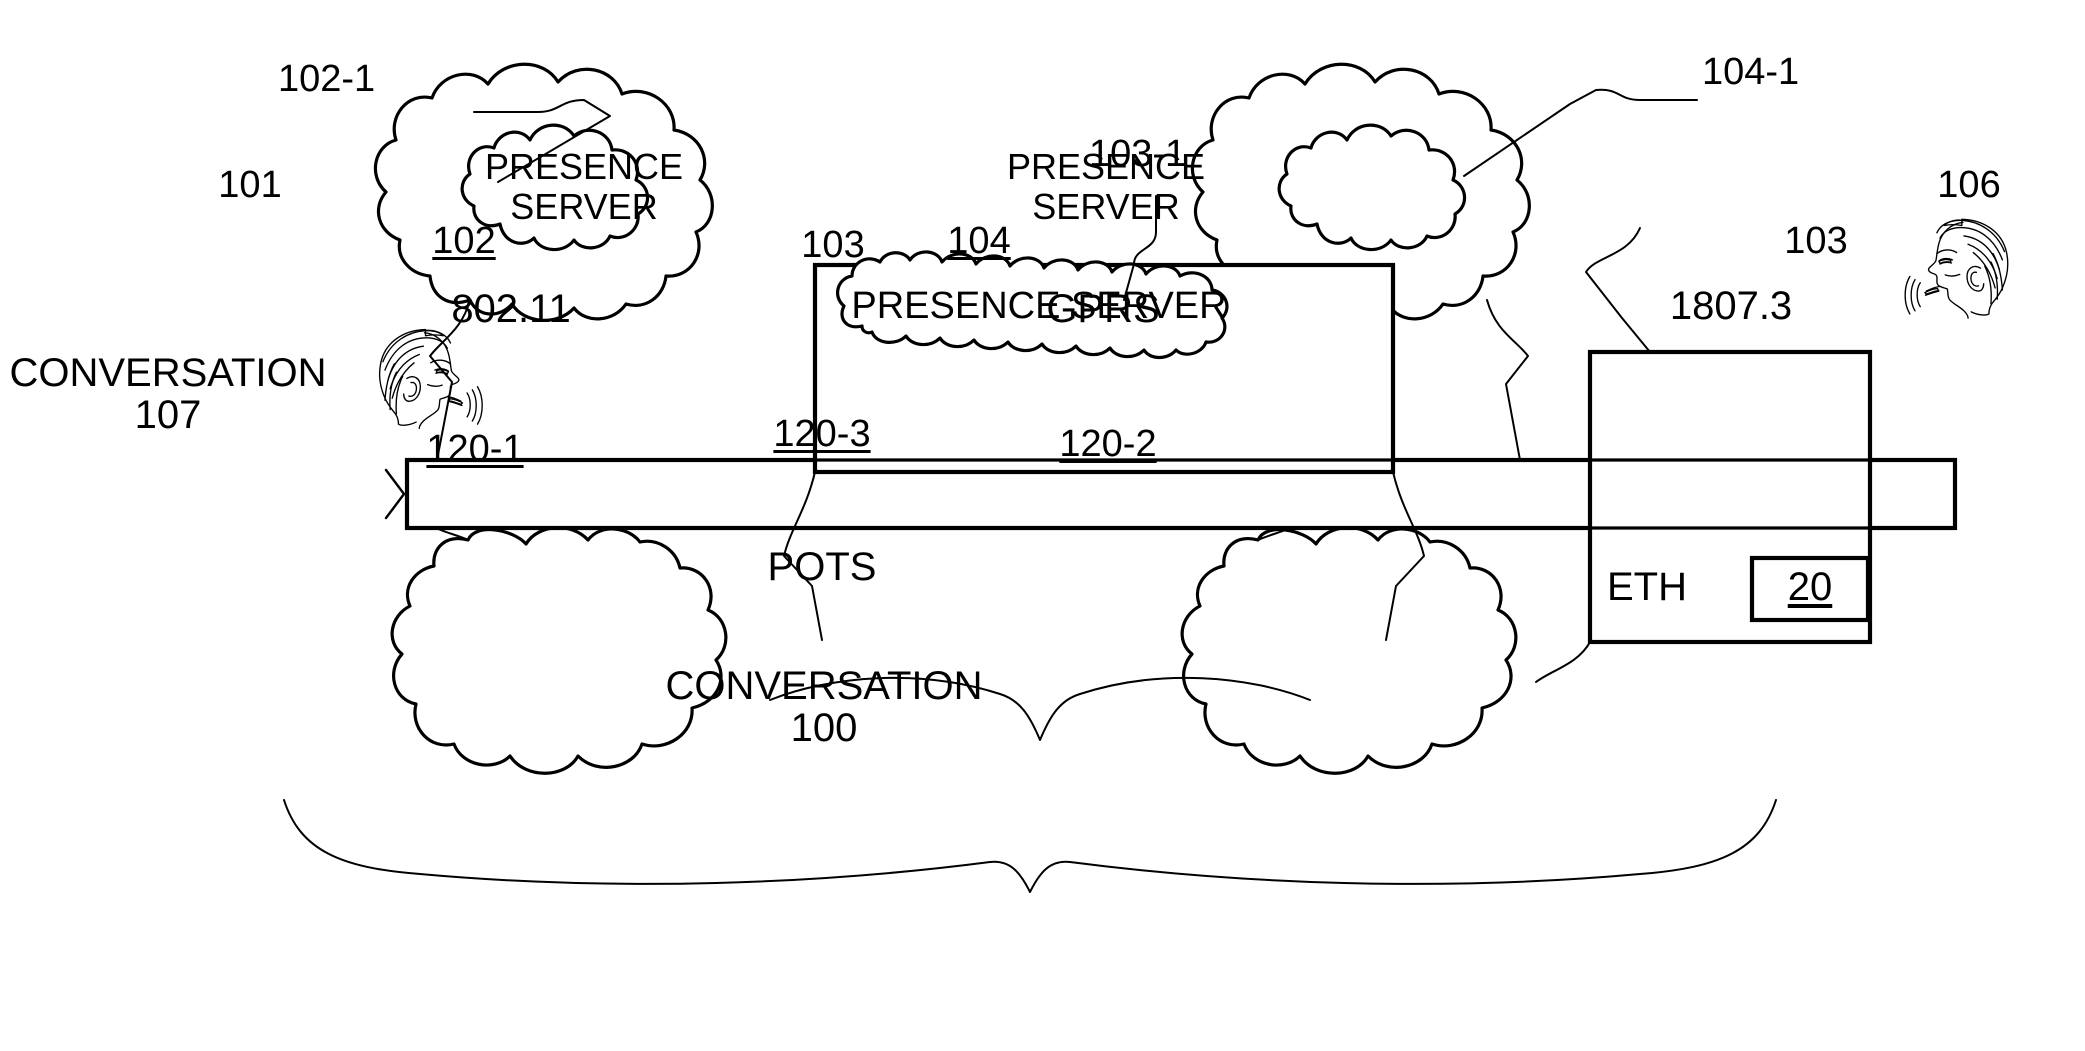 The width and height of the screenshot is (2085, 1051). What do you see at coordinates (822, 434) in the screenshot?
I see `ref-120-3: 120-3` at bounding box center [822, 434].